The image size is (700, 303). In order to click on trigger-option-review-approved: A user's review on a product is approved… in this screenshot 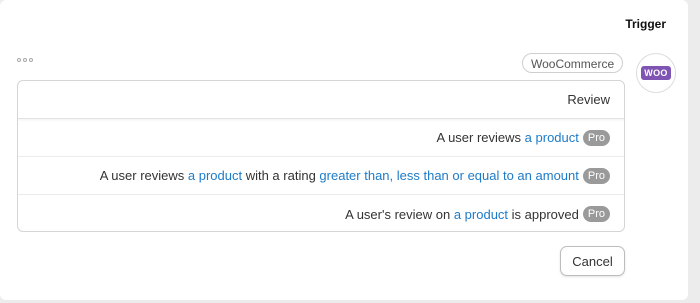, I will do `click(321, 213)`.